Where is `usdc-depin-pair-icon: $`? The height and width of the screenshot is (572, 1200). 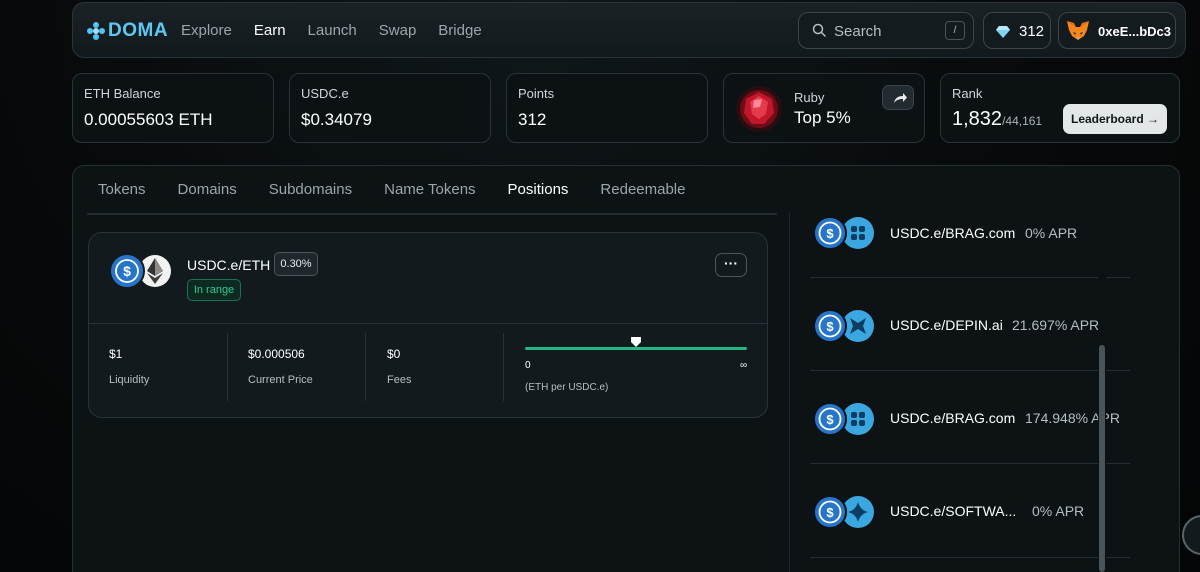 usdc-depin-pair-icon: $ is located at coordinates (843, 326).